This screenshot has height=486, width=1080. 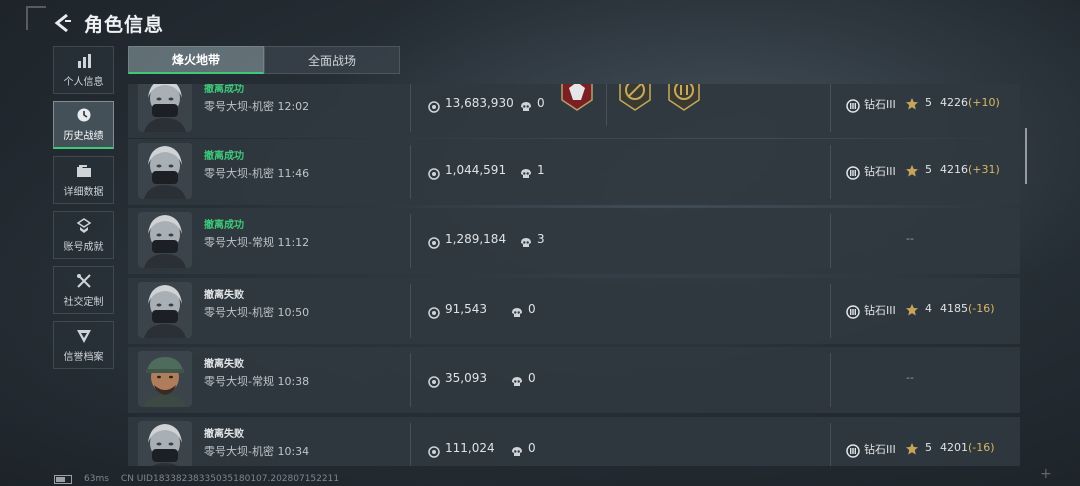 I want to click on bar-chart-icon, so click(x=84, y=60).